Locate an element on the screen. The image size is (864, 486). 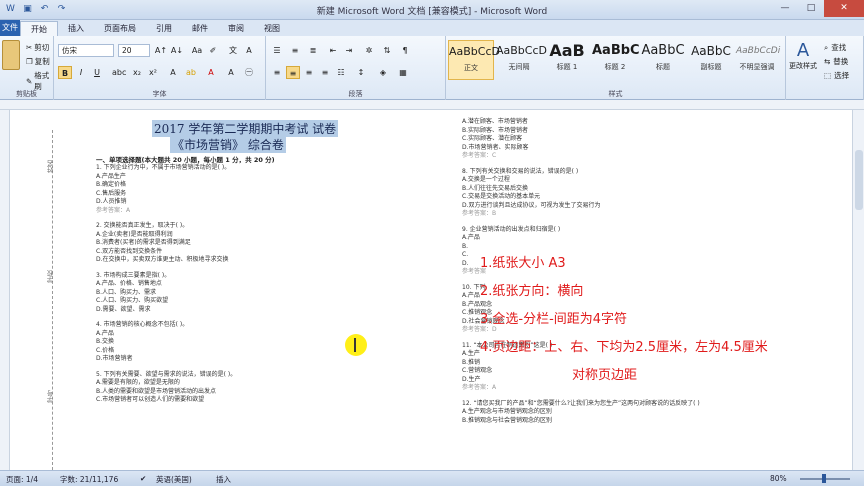
font-label: 字体 is located at coordinates (159, 94).